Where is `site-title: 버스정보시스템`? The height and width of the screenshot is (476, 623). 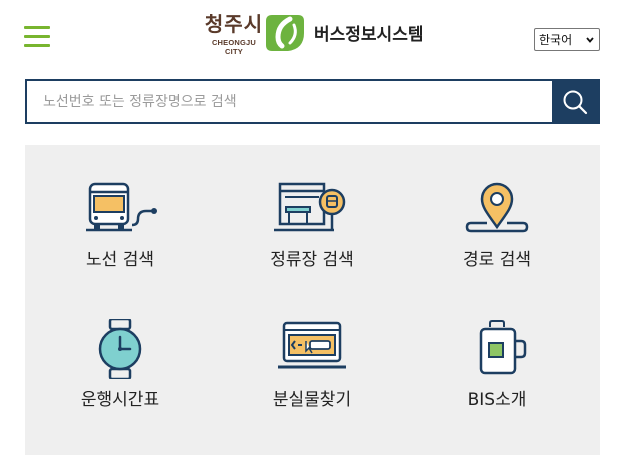 site-title: 버스정보시스템 is located at coordinates (369, 35).